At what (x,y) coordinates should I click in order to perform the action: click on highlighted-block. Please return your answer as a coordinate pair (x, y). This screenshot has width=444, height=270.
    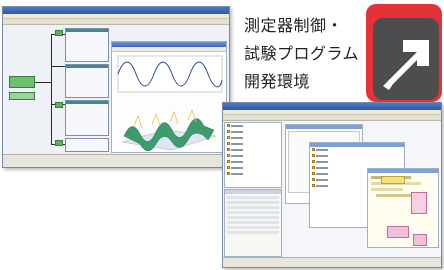
    Looking at the image, I should click on (393, 180).